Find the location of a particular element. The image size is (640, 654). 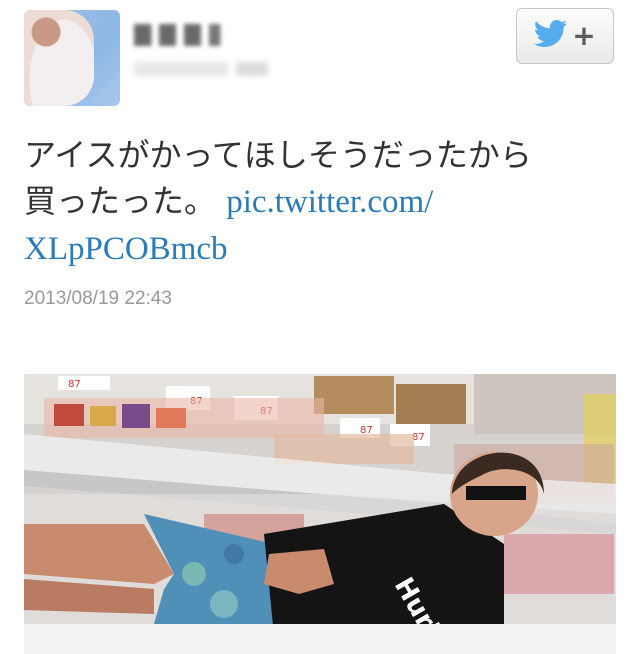

tweet-text-line-1: アイスがかってほしそうだったから is located at coordinates (278, 155).